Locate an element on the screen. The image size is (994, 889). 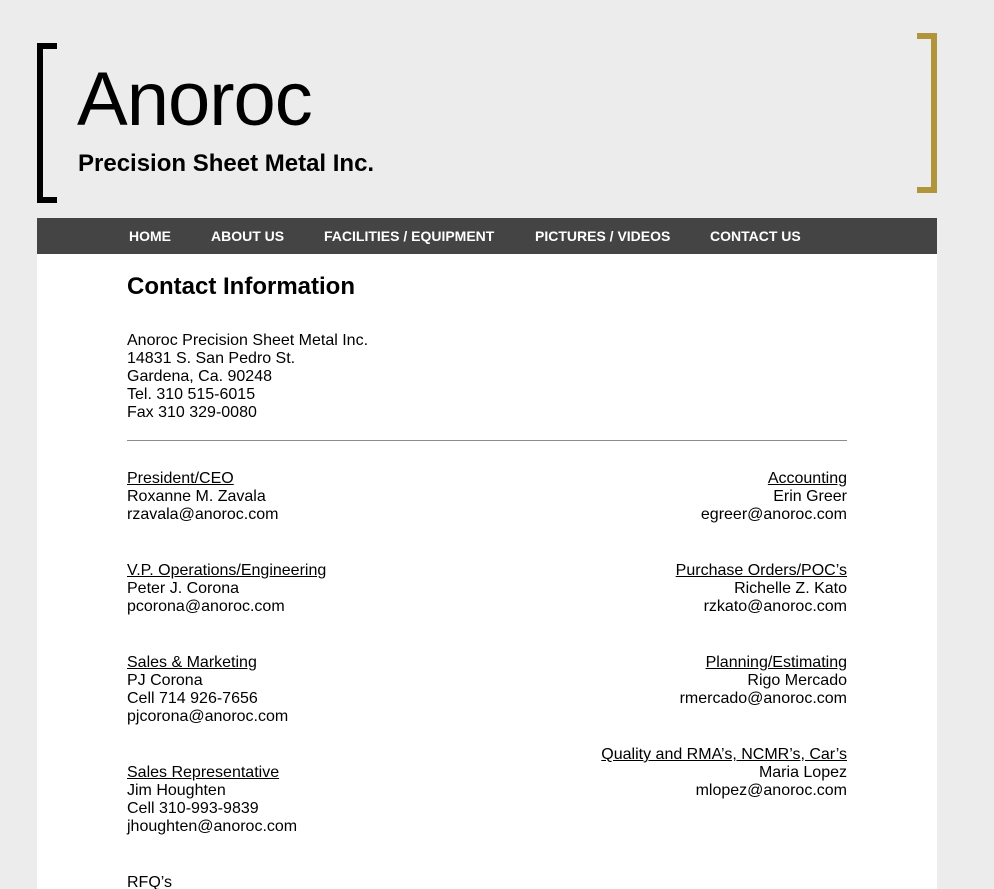
page-title: Contact Information is located at coordinates (241, 286).